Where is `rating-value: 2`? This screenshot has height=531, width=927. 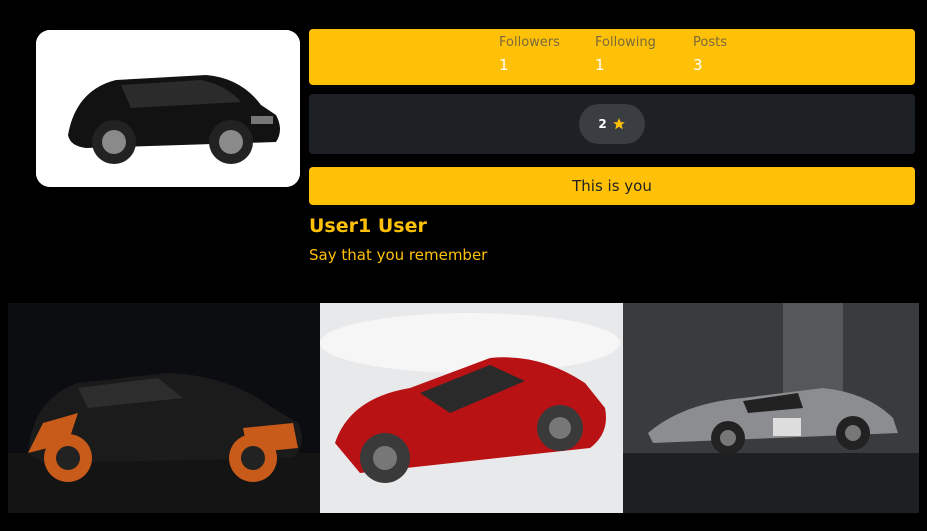 rating-value: 2 is located at coordinates (602, 124).